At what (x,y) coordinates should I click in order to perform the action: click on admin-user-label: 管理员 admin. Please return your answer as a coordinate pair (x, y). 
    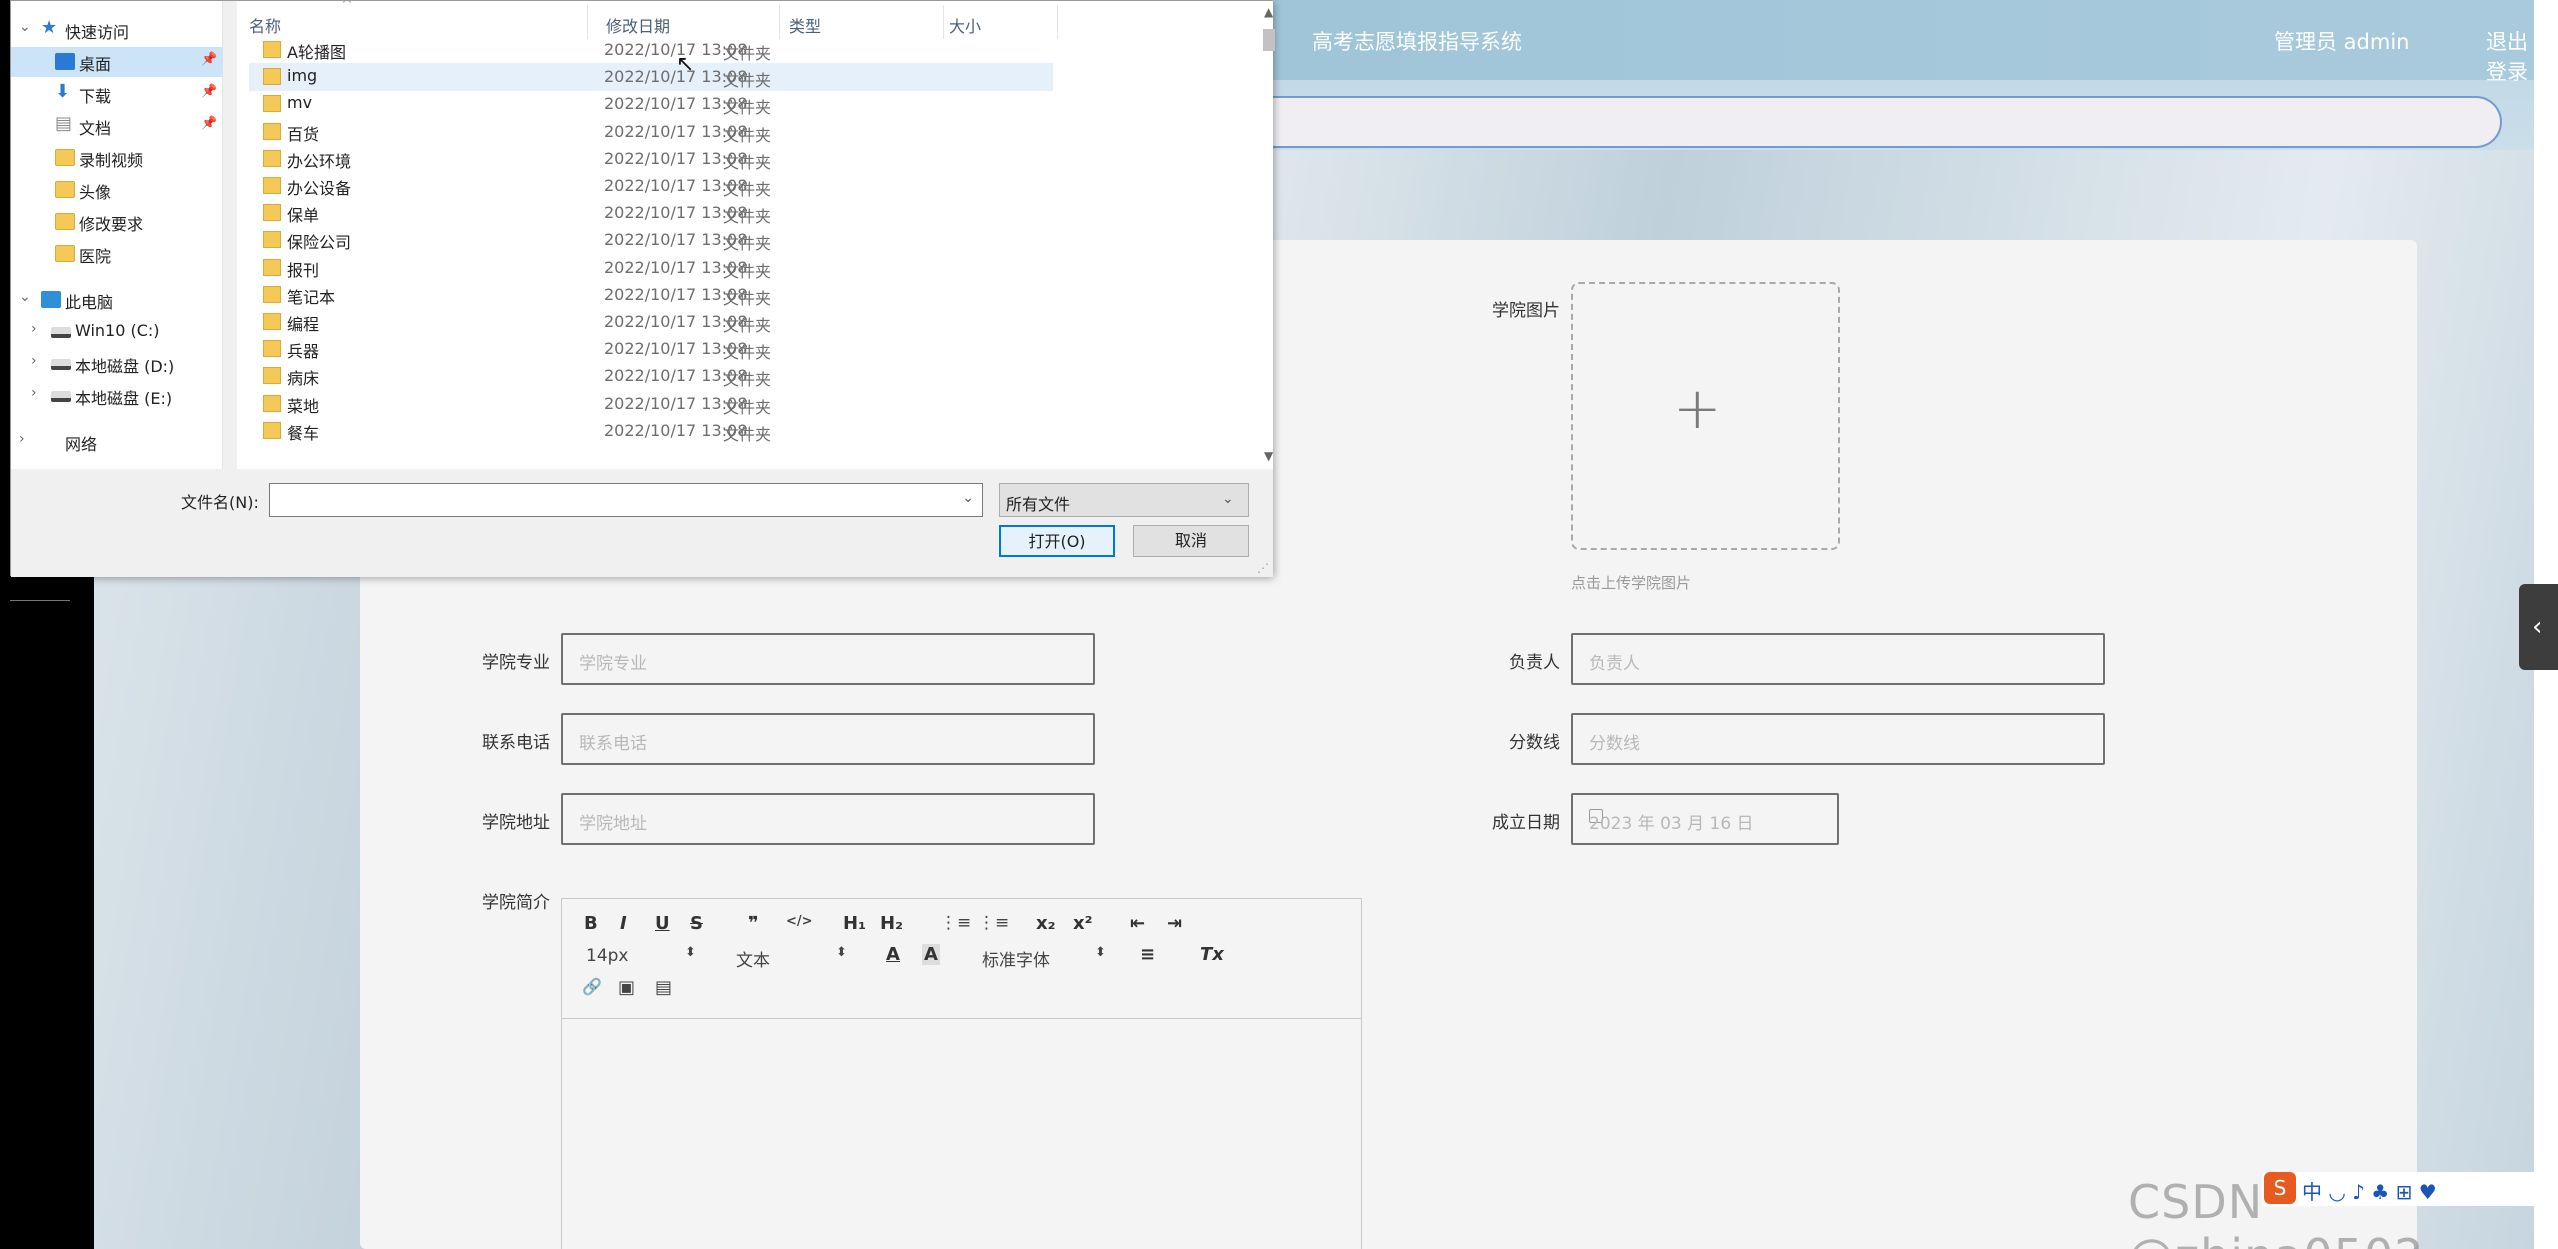
    Looking at the image, I should click on (2341, 41).